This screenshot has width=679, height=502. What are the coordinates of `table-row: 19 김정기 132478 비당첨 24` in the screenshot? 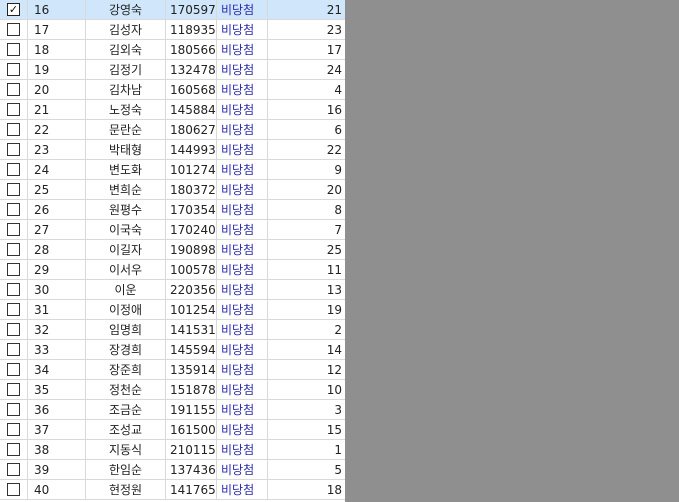 It's located at (172, 70).